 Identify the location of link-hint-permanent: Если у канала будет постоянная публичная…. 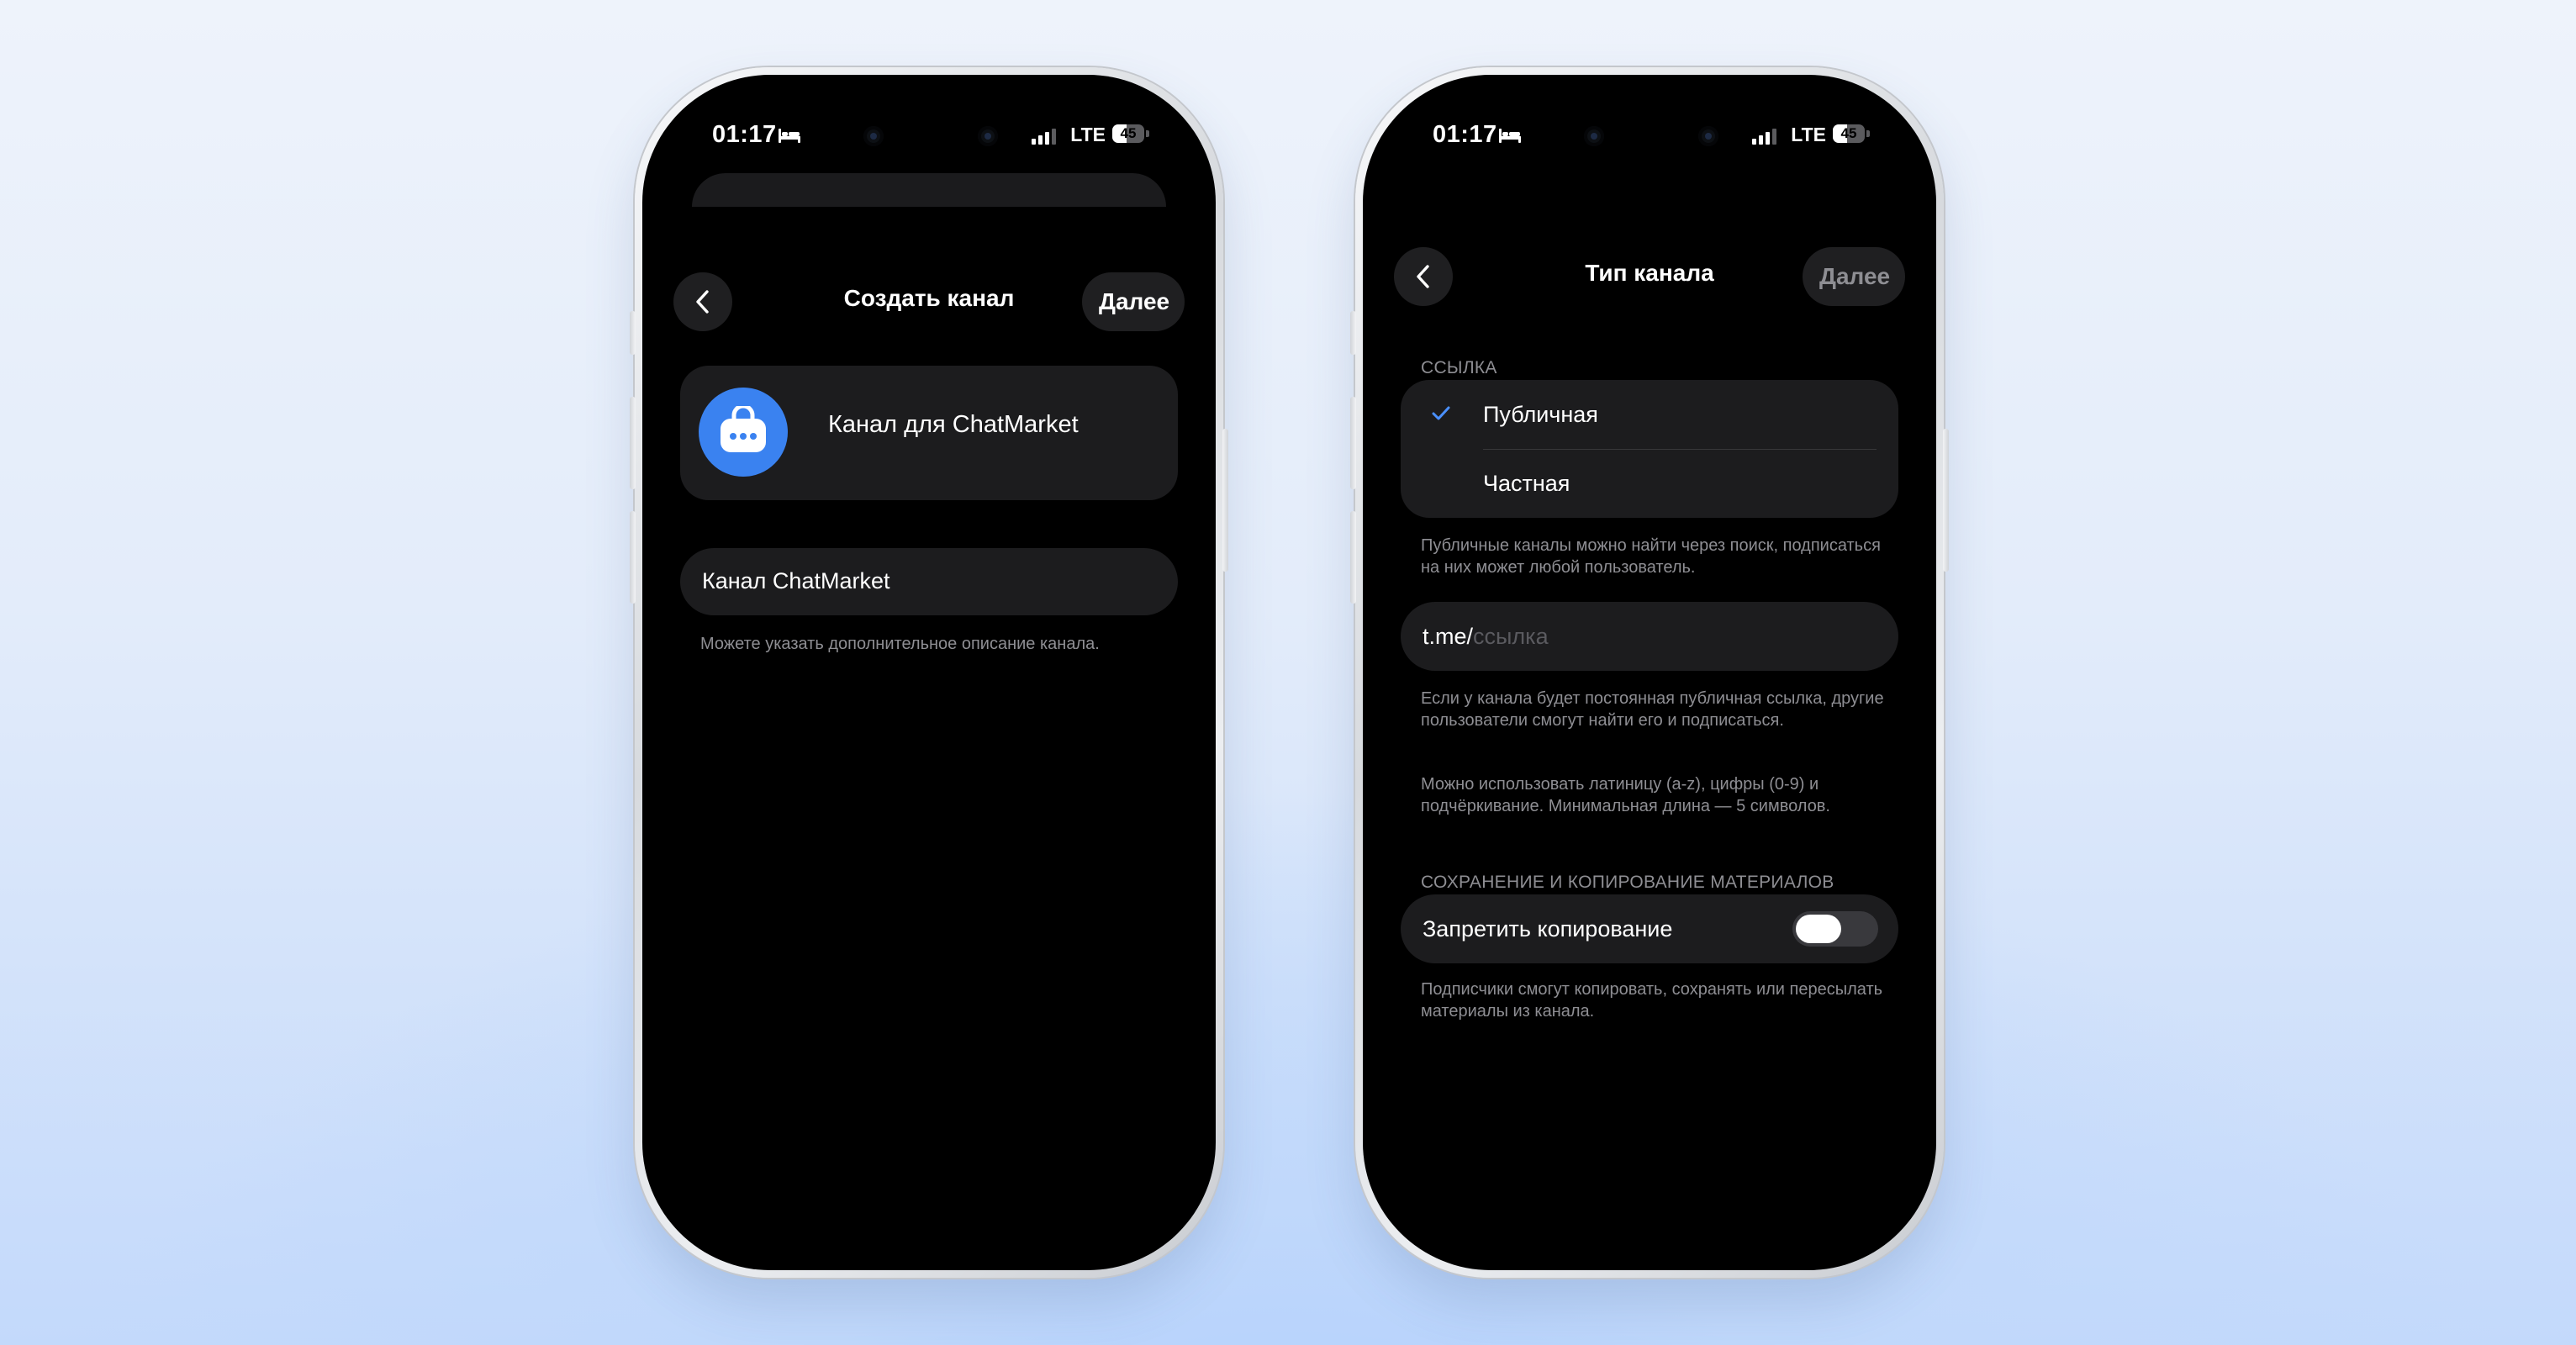
(1652, 709).